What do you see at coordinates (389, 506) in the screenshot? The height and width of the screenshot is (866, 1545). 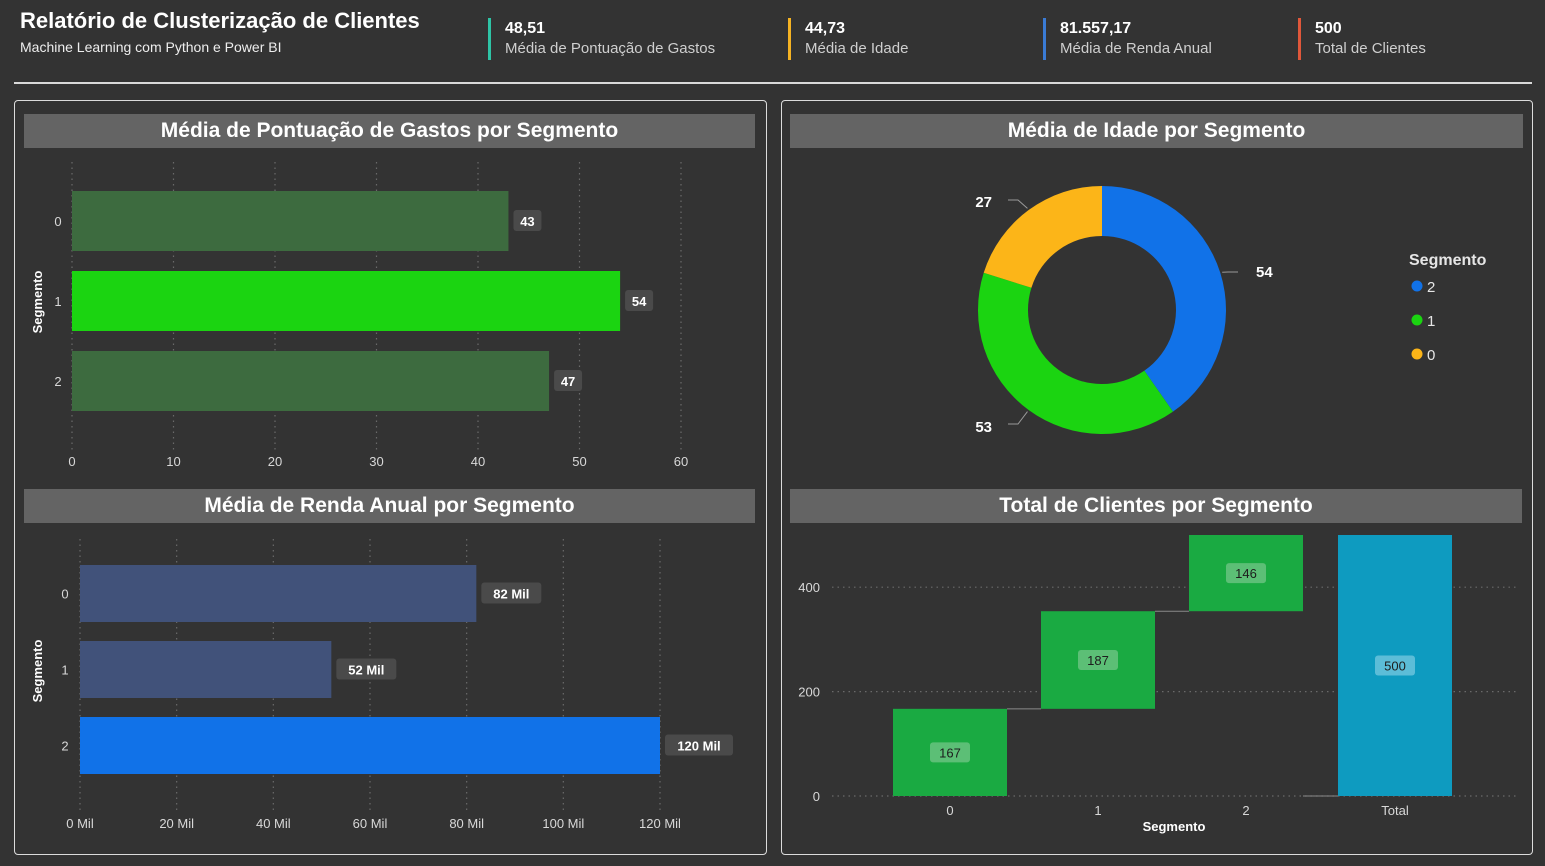 I see `chart-title-income: Média de Renda Anual por Segmento` at bounding box center [389, 506].